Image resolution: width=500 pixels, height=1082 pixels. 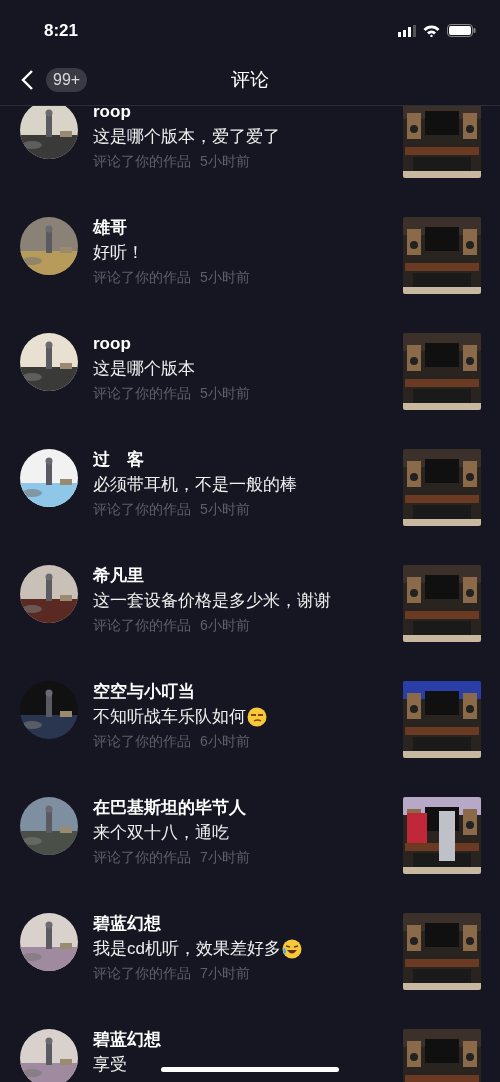 What do you see at coordinates (110, 228) in the screenshot?
I see `user-name: 雄哥` at bounding box center [110, 228].